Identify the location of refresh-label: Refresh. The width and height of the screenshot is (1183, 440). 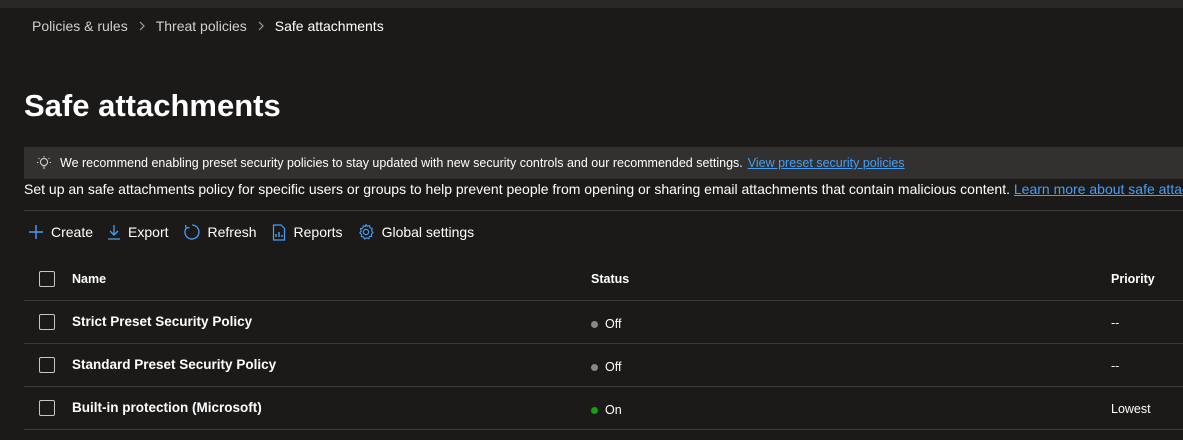
(232, 232).